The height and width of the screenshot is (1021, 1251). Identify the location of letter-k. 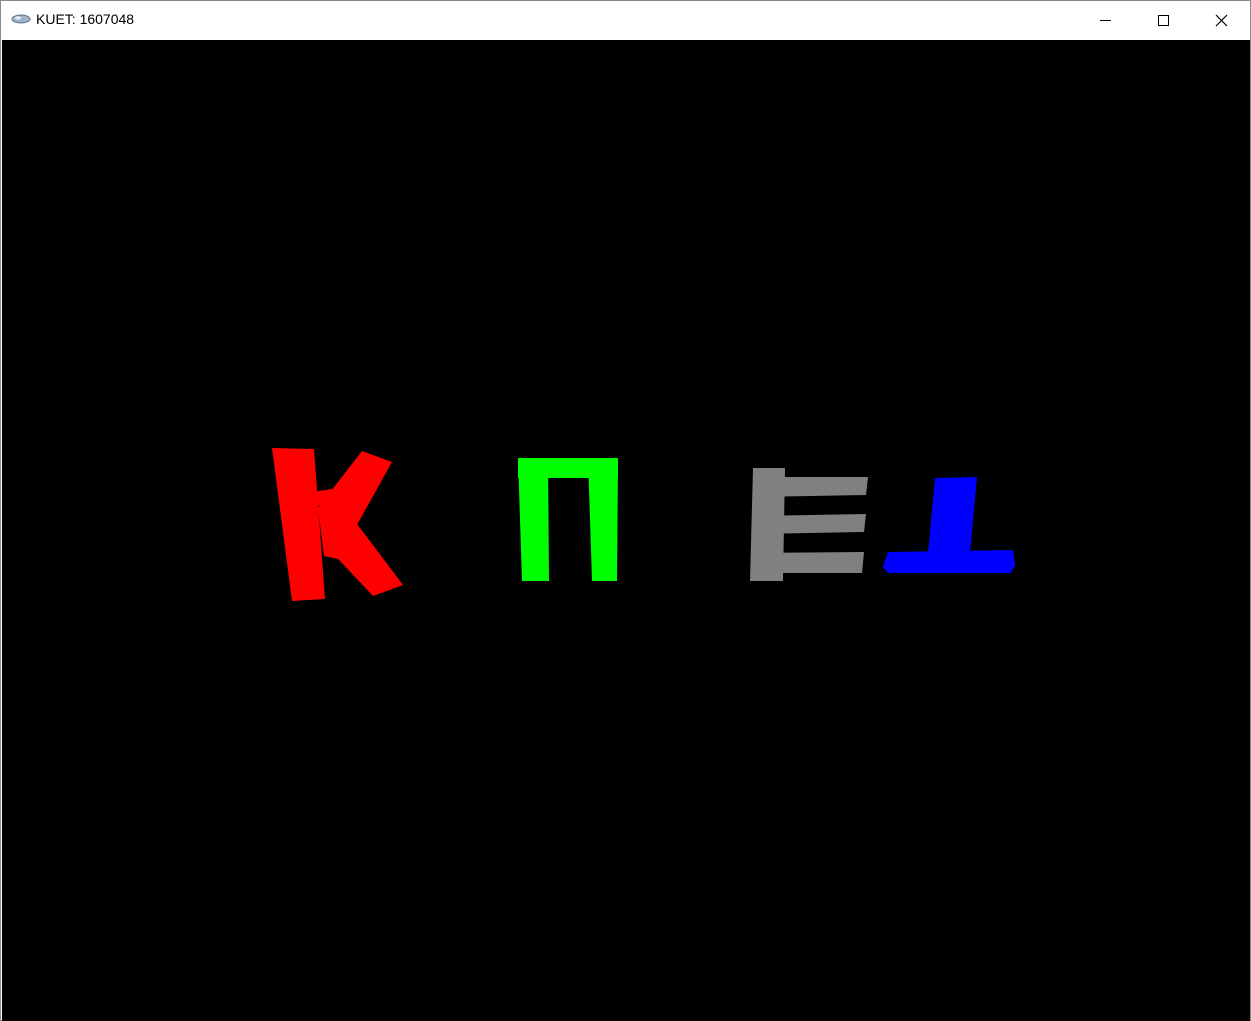
(337, 524).